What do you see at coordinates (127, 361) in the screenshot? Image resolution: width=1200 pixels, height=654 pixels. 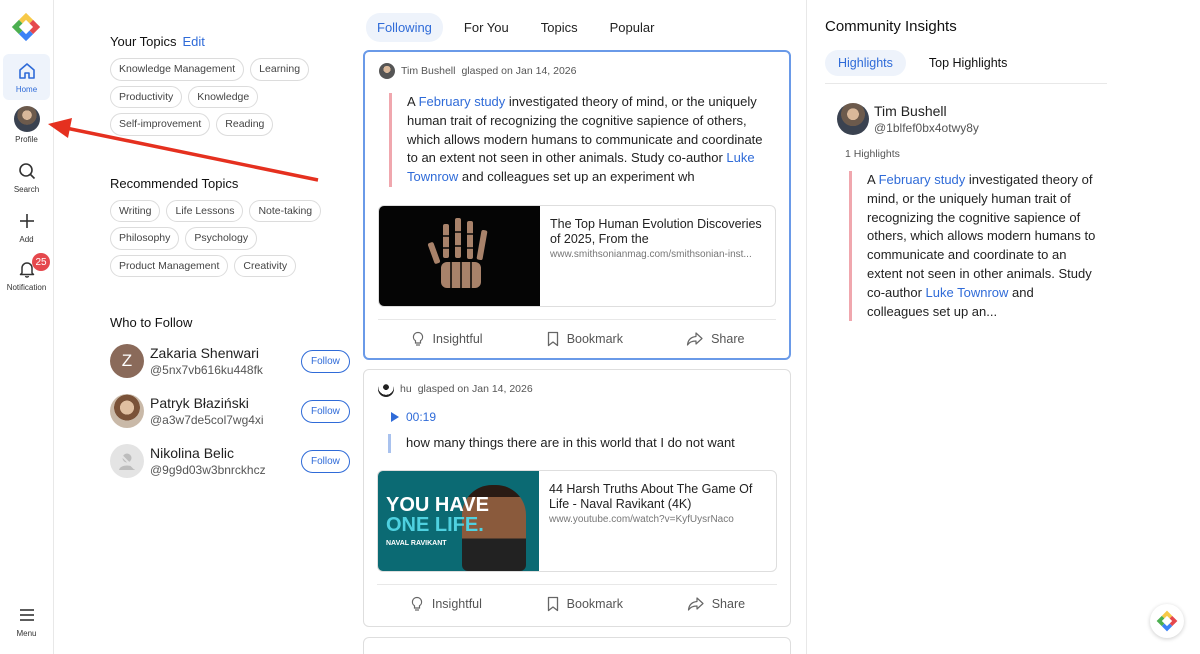 I see `avatar: Z` at bounding box center [127, 361].